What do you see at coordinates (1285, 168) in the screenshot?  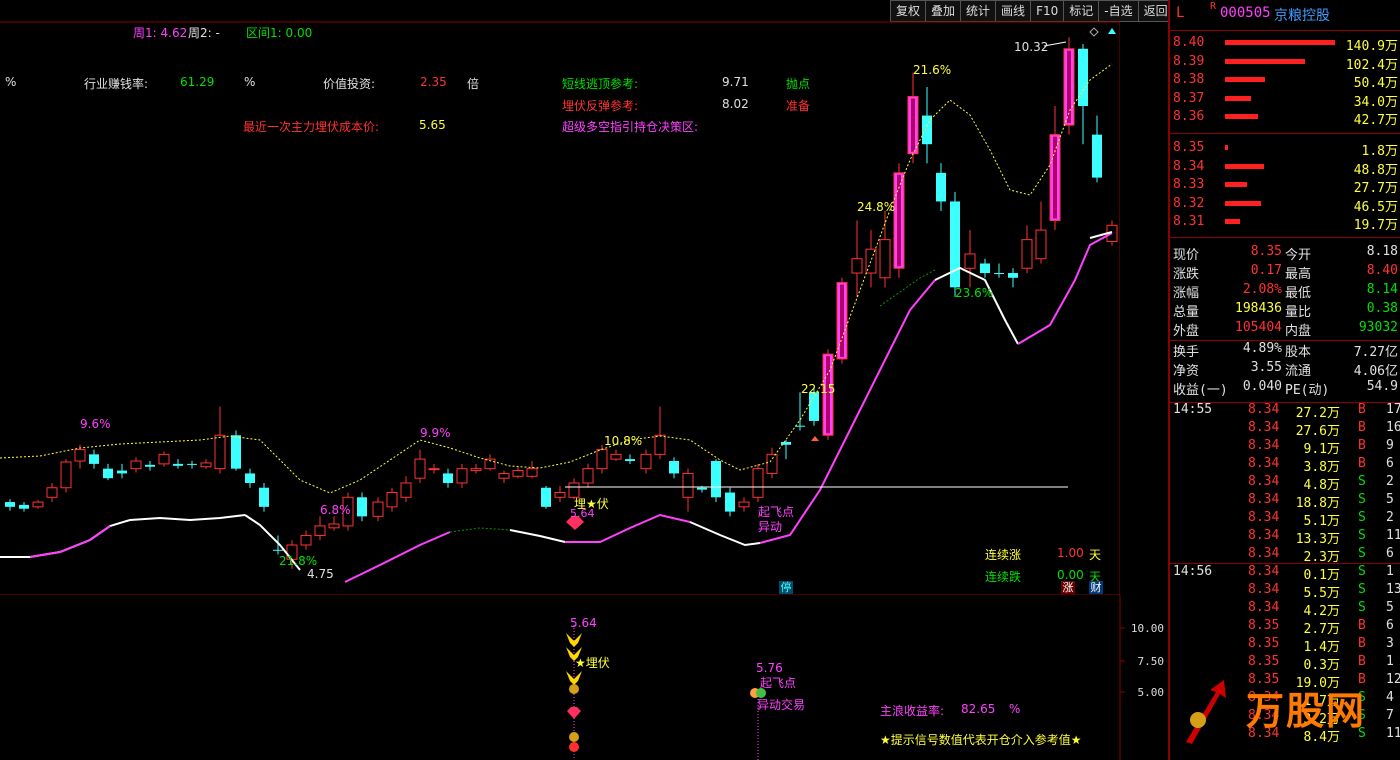 I see `bid-row: 8.34 48.8万` at bounding box center [1285, 168].